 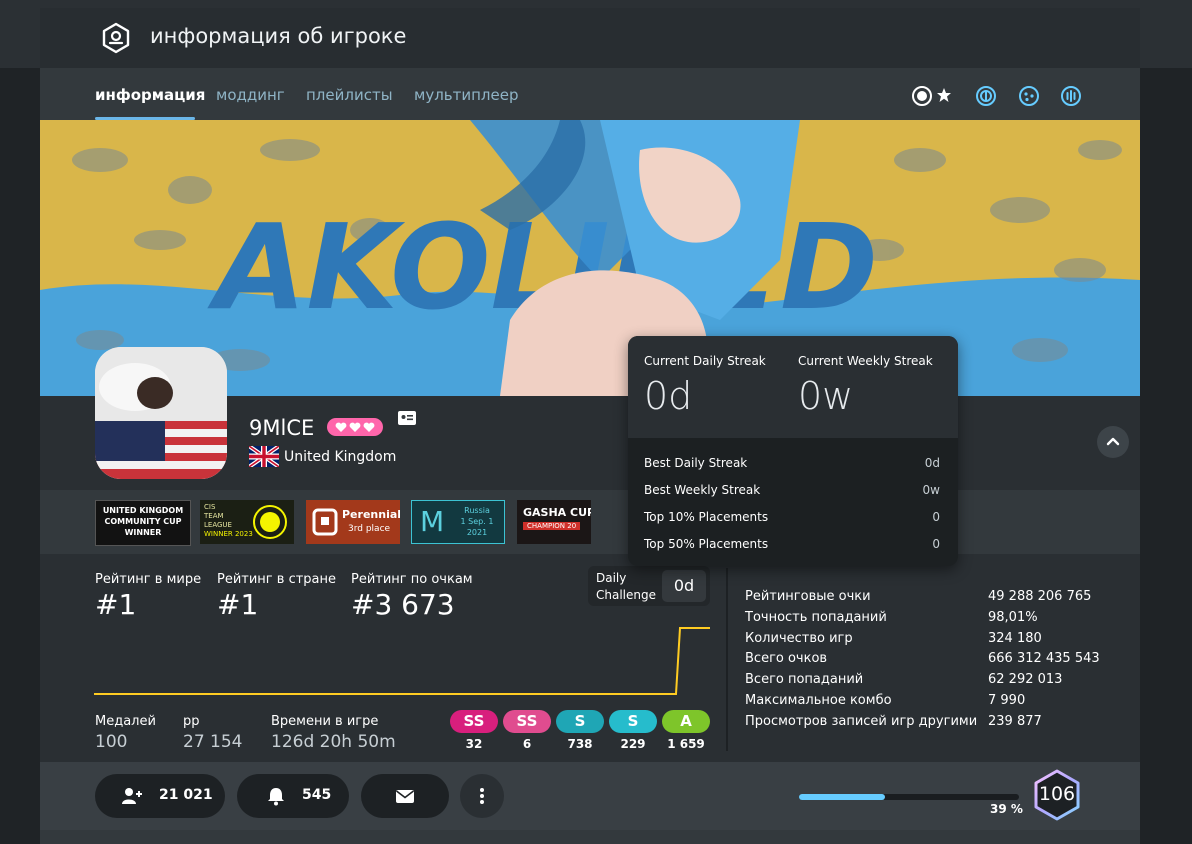 What do you see at coordinates (649, 586) in the screenshot?
I see `daily-challenge-box: Daily Challenge 0d` at bounding box center [649, 586].